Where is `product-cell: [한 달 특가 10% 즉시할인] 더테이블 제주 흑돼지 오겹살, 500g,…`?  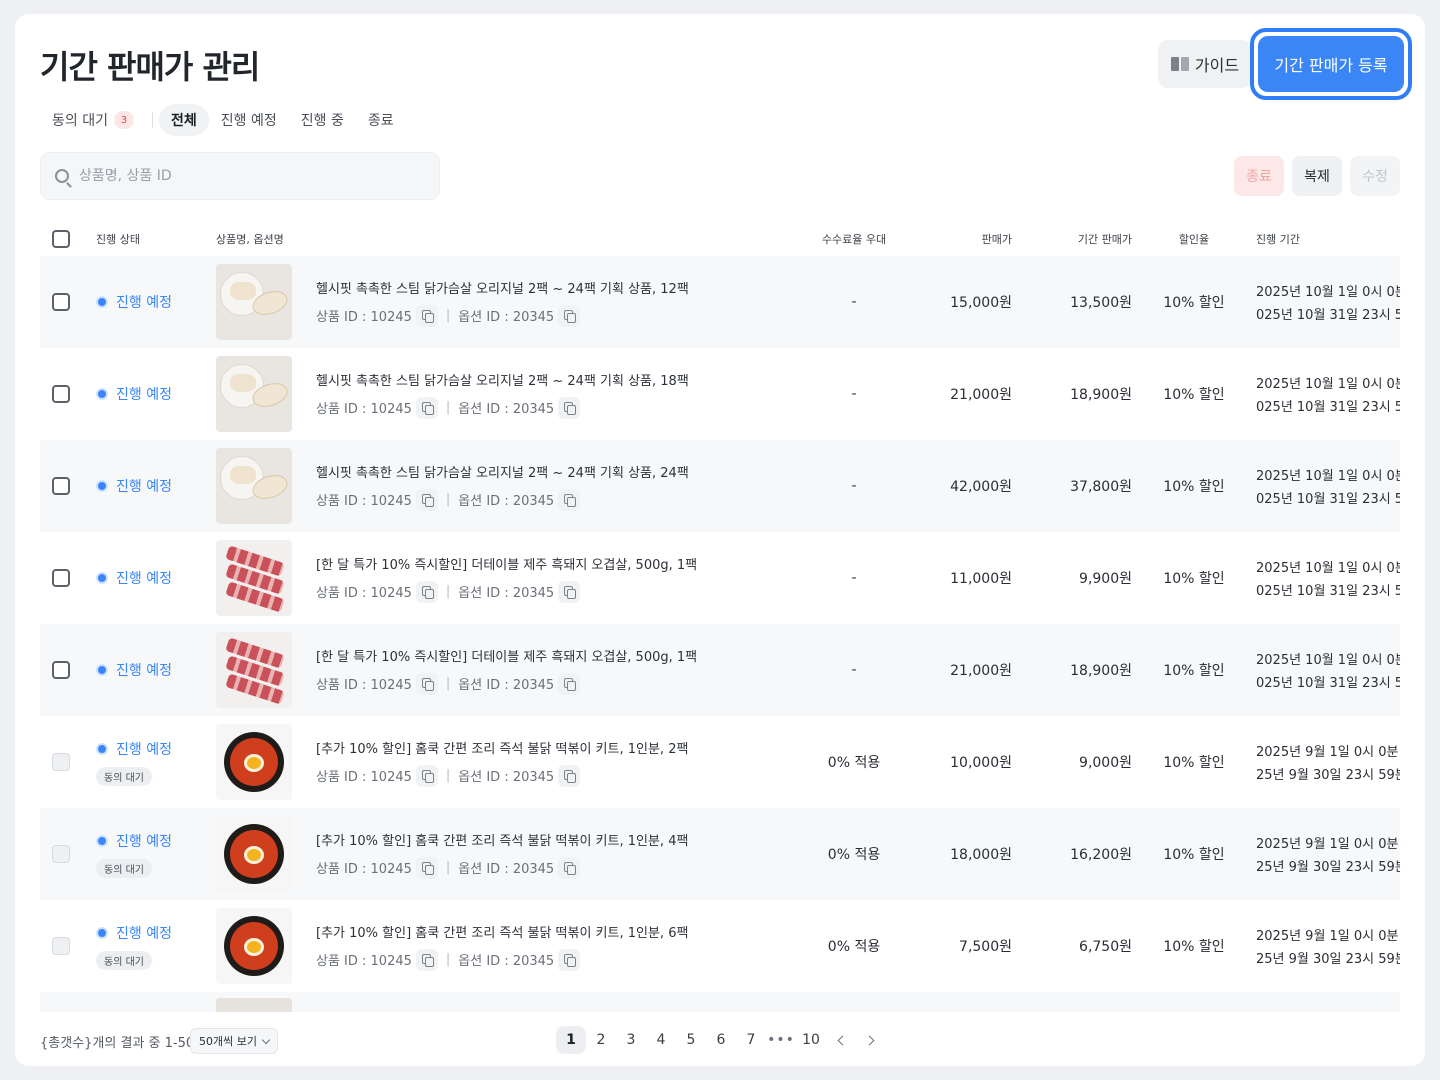
product-cell: [한 달 특가 10% 즉시할인] 더테이블 제주 흑돼지 오겹살, 500g,… is located at coordinates (506, 670).